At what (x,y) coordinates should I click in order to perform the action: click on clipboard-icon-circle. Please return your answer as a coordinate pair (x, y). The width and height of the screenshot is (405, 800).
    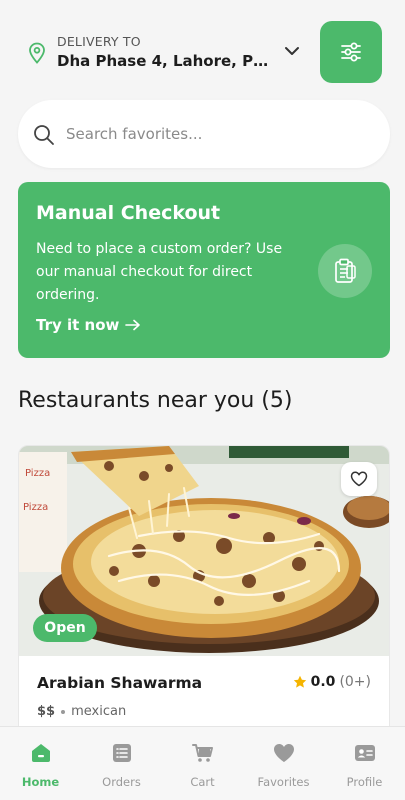
    Looking at the image, I should click on (345, 271).